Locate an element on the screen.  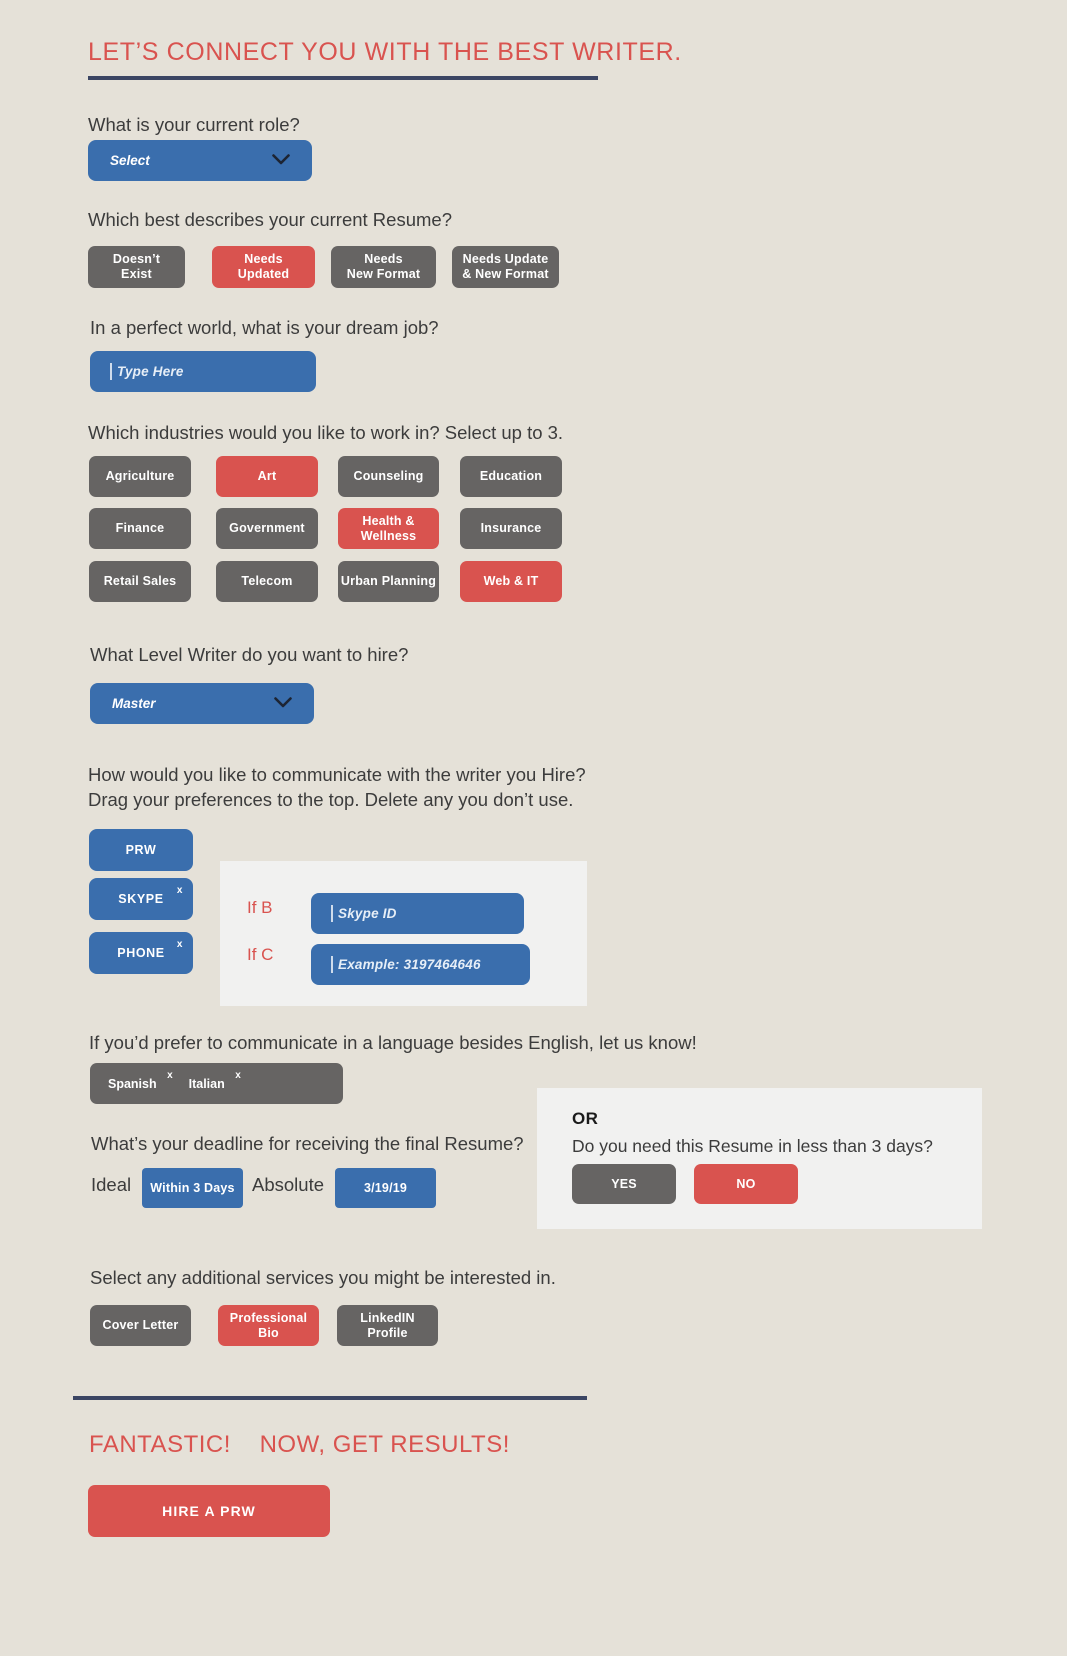
industry-option-1: Art is located at coordinates (267, 476).